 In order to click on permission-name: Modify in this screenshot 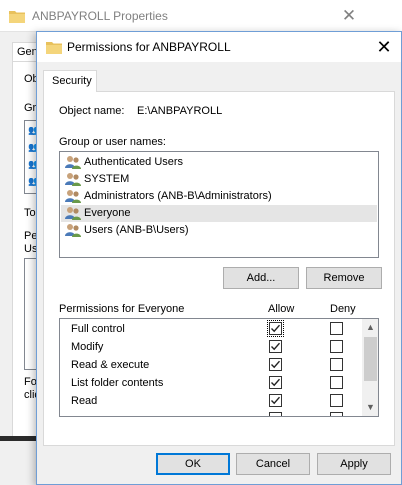, I will do `click(87, 347)`.